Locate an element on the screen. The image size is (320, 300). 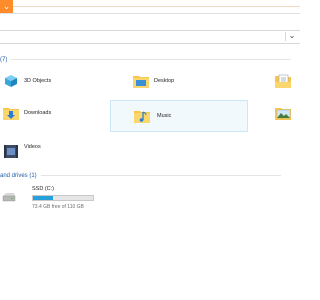
folder-label: Downloads is located at coordinates (38, 113).